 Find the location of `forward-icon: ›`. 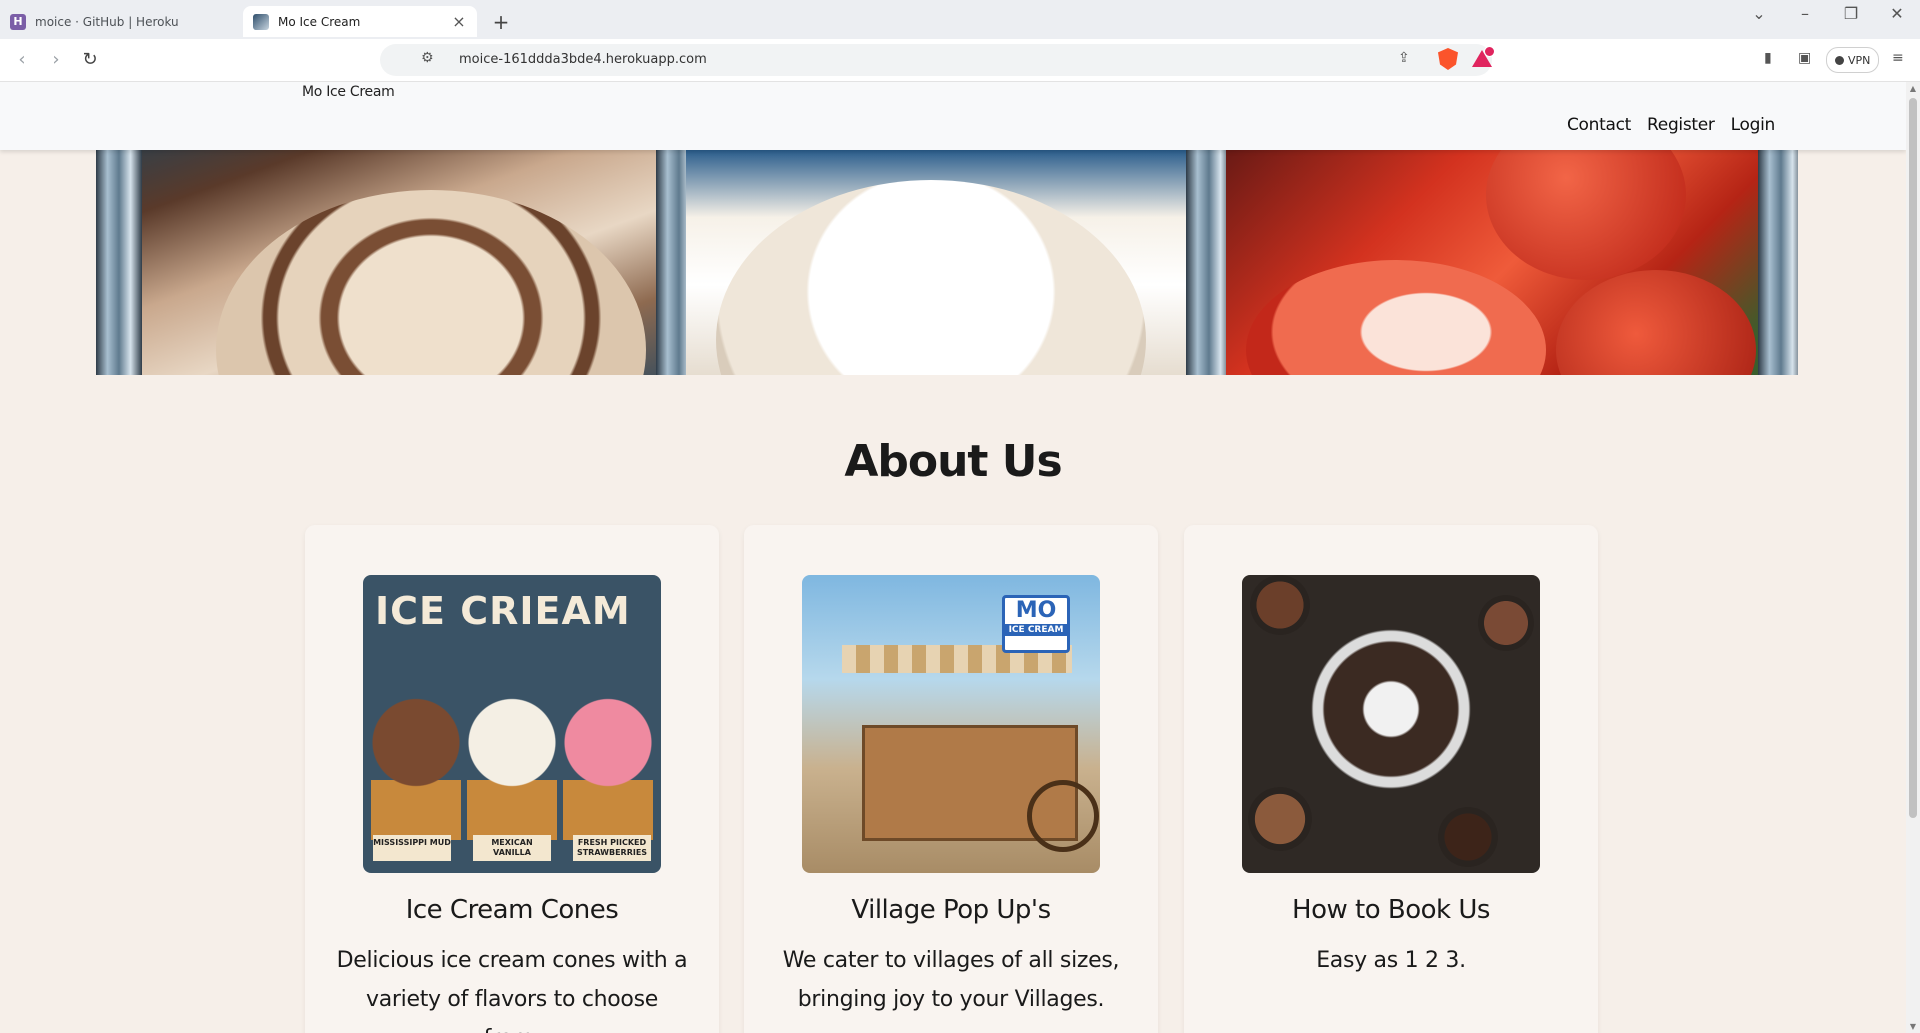

forward-icon: › is located at coordinates (56, 60).